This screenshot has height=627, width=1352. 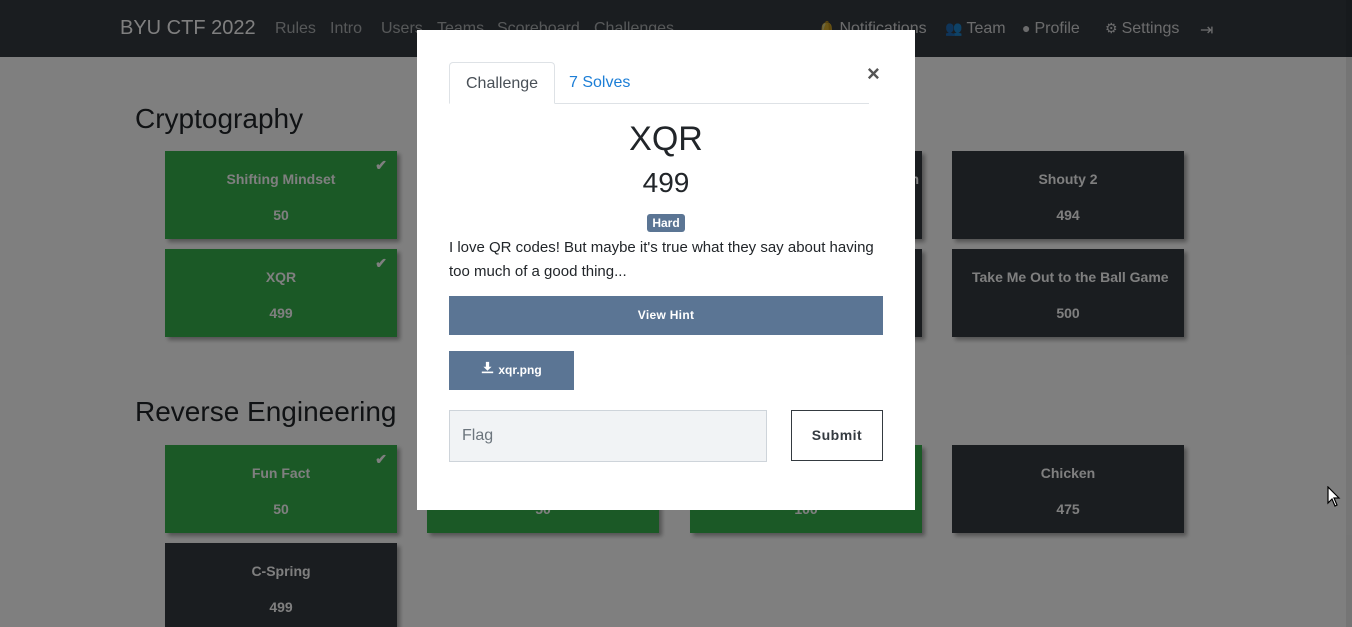 I want to click on close-button: ×, so click(x=873, y=74).